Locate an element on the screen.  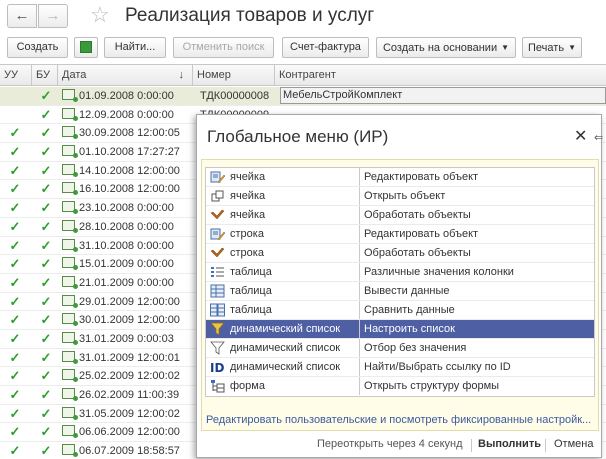
print-button: Печать ▼ is located at coordinates (552, 47).